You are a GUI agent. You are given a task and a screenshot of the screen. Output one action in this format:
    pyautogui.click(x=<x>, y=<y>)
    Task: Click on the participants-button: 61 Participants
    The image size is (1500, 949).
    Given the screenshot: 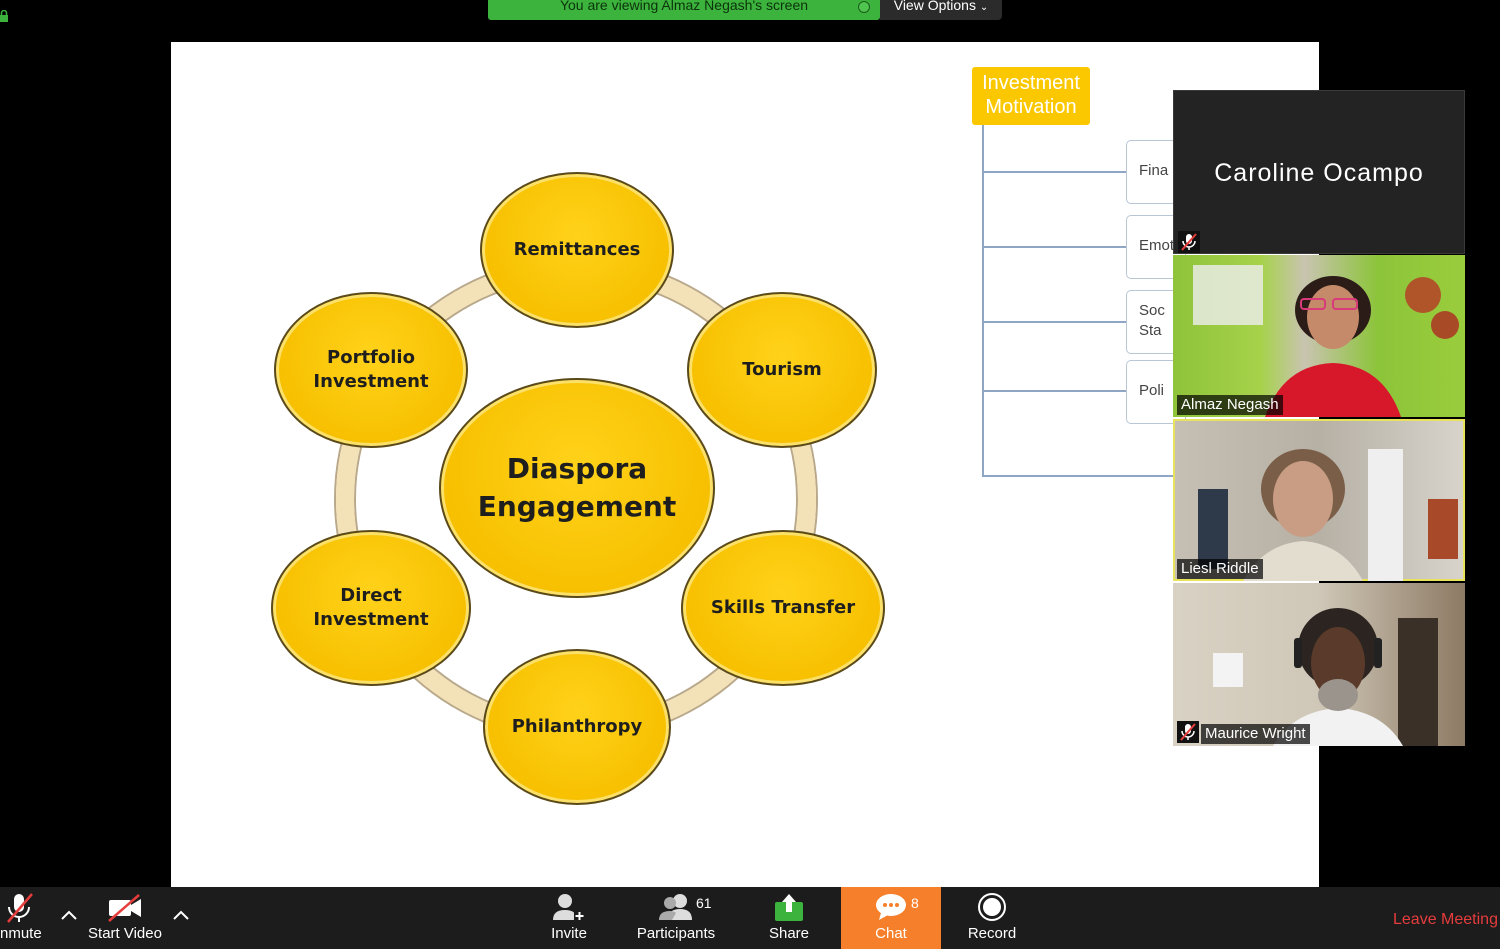 What is the action you would take?
    pyautogui.click(x=676, y=918)
    